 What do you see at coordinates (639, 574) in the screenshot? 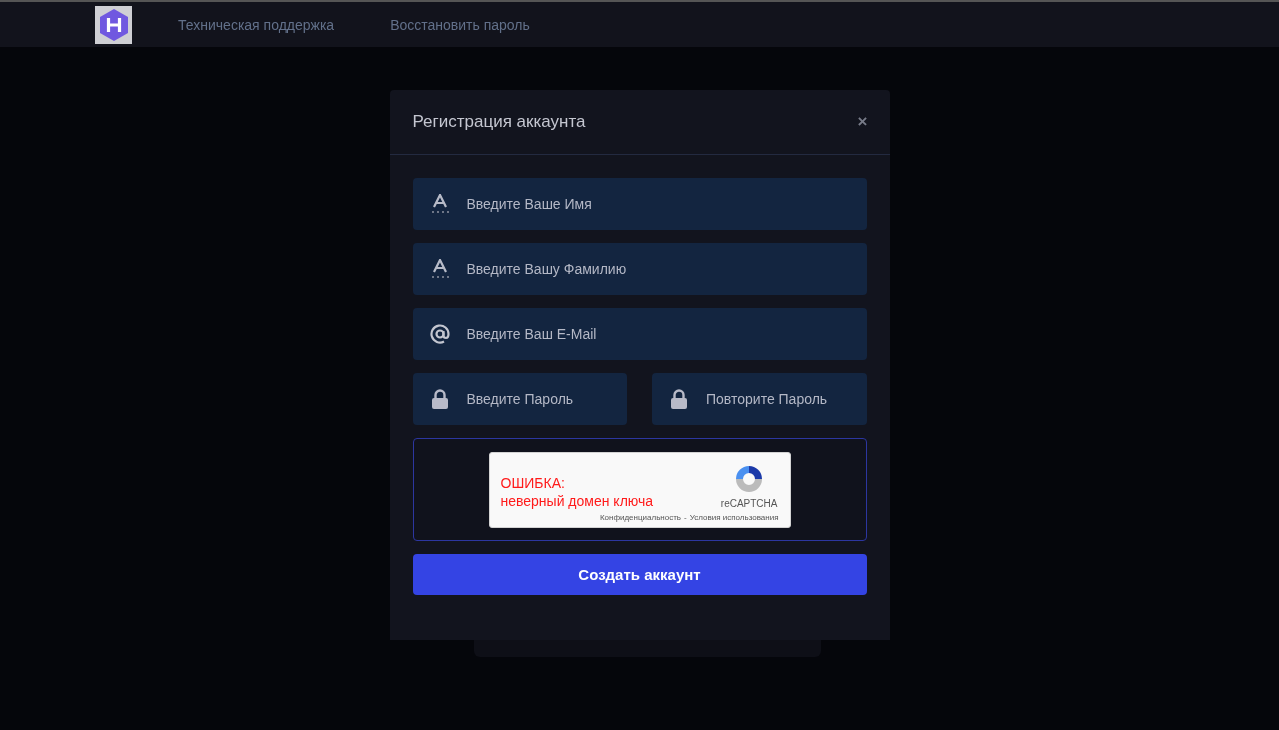
I see `create-account-button: Создать аккаунт` at bounding box center [639, 574].